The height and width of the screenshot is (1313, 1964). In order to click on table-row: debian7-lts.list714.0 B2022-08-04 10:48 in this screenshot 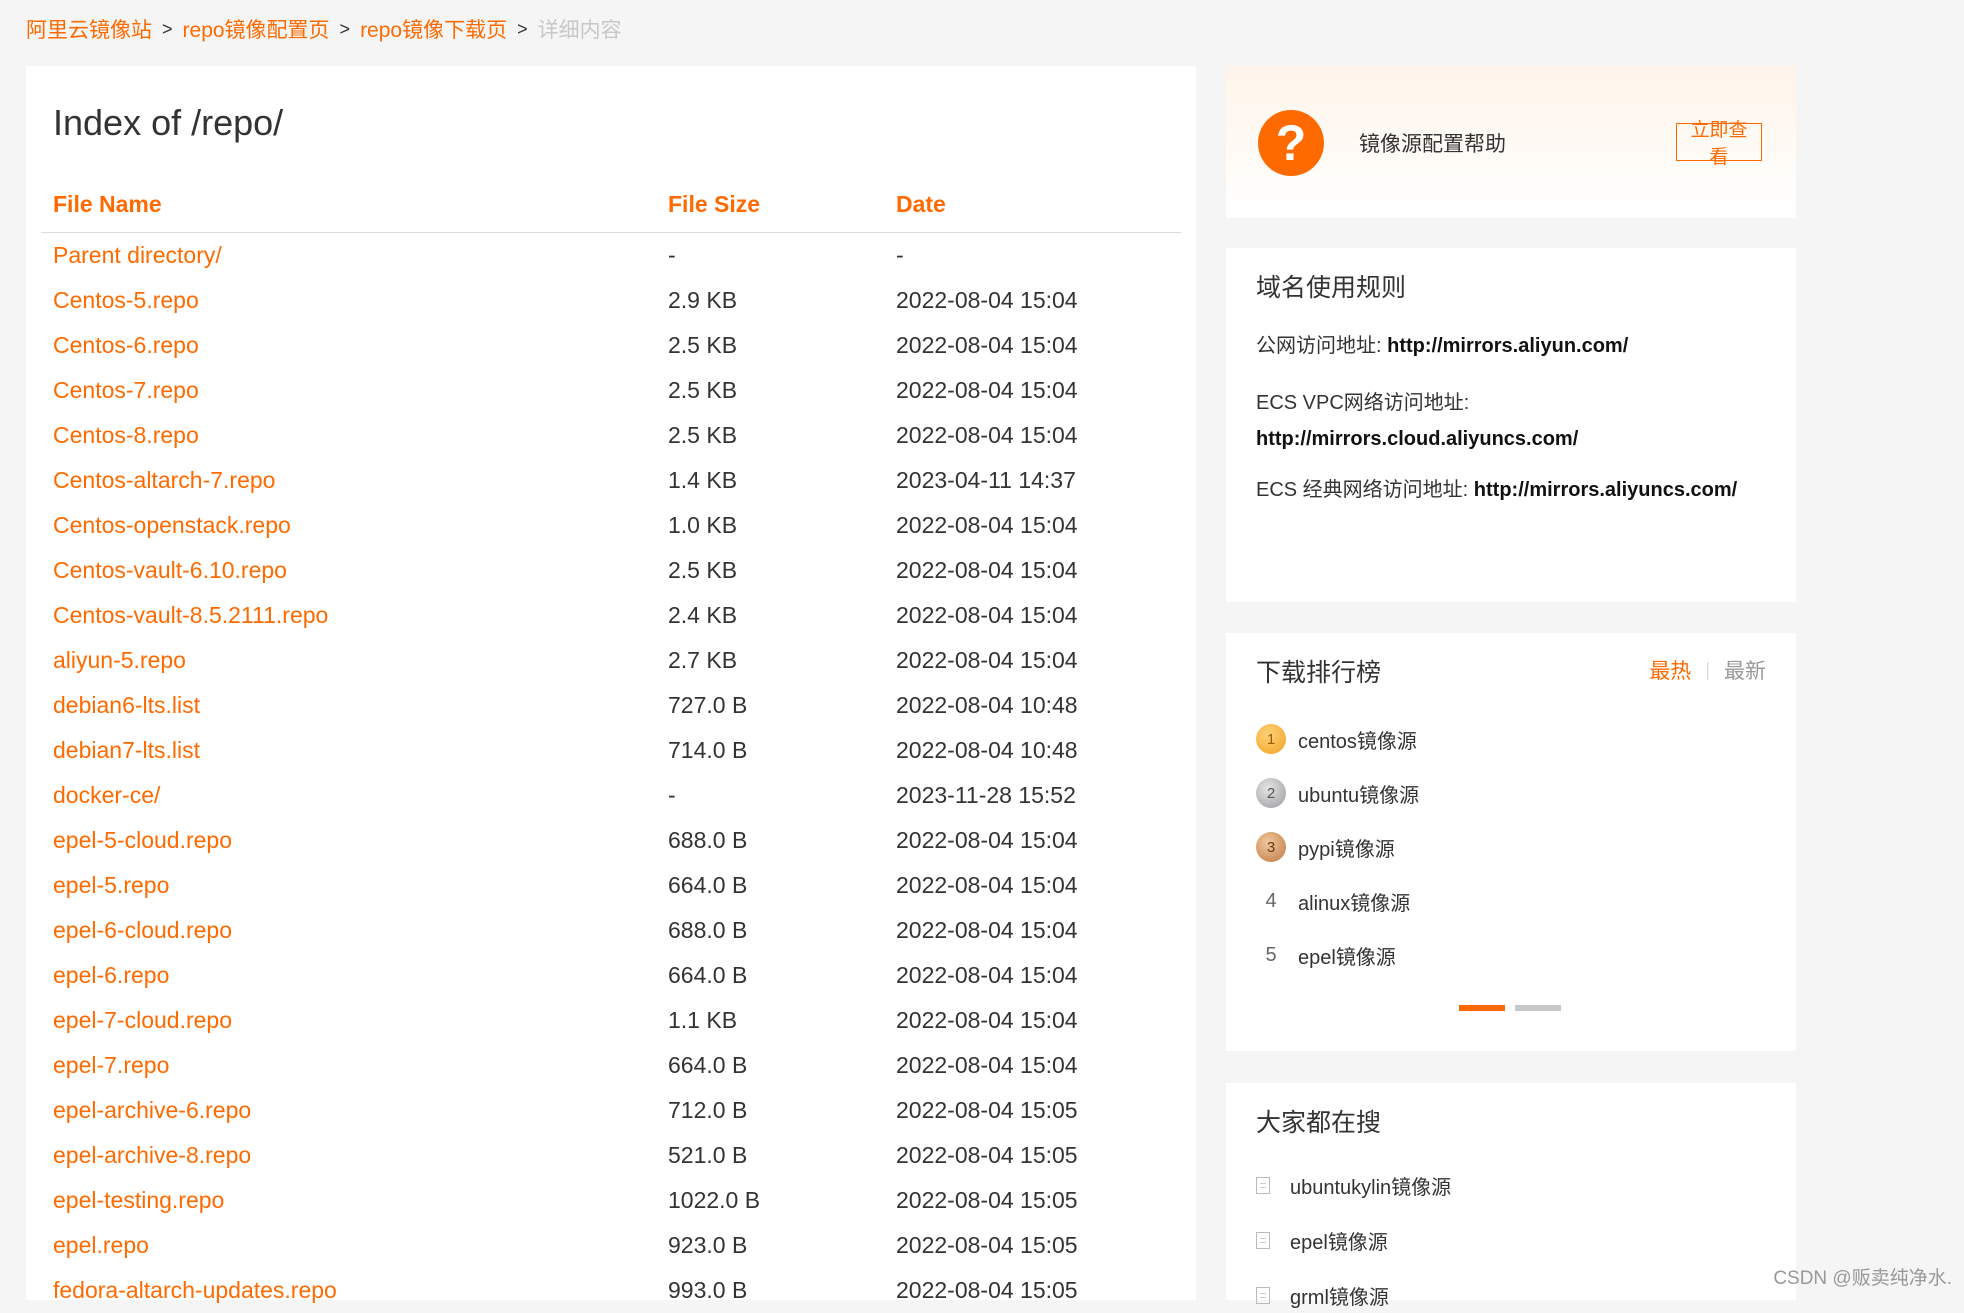, I will do `click(611, 750)`.